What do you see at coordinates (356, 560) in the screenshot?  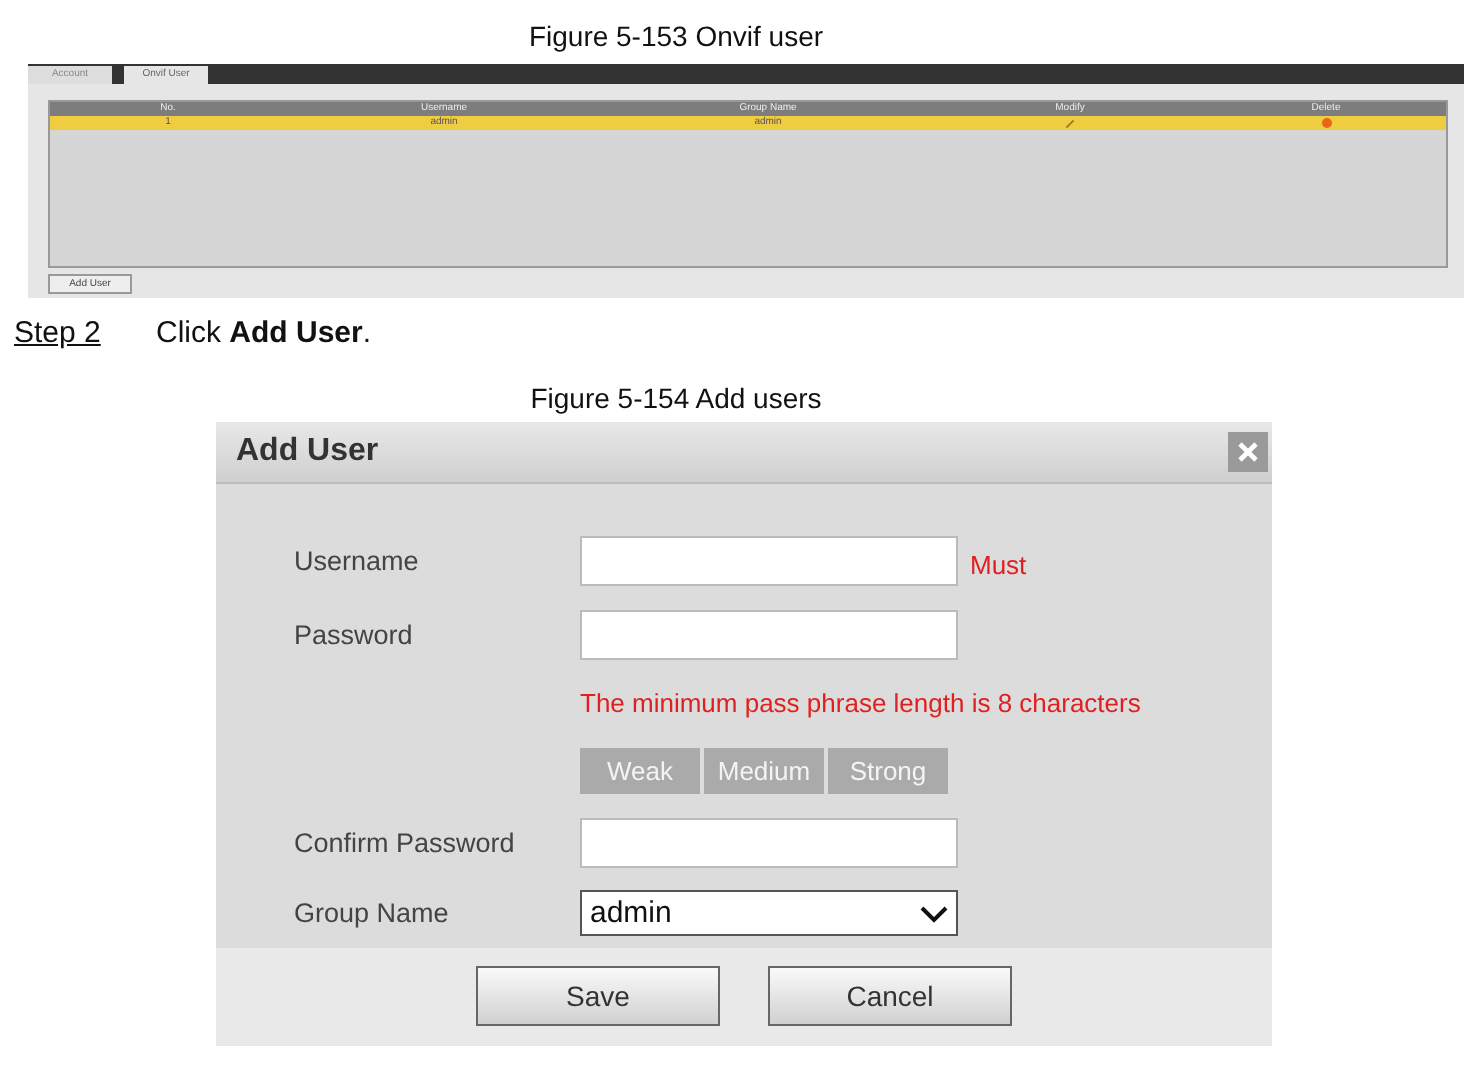 I see `field-label: Username` at bounding box center [356, 560].